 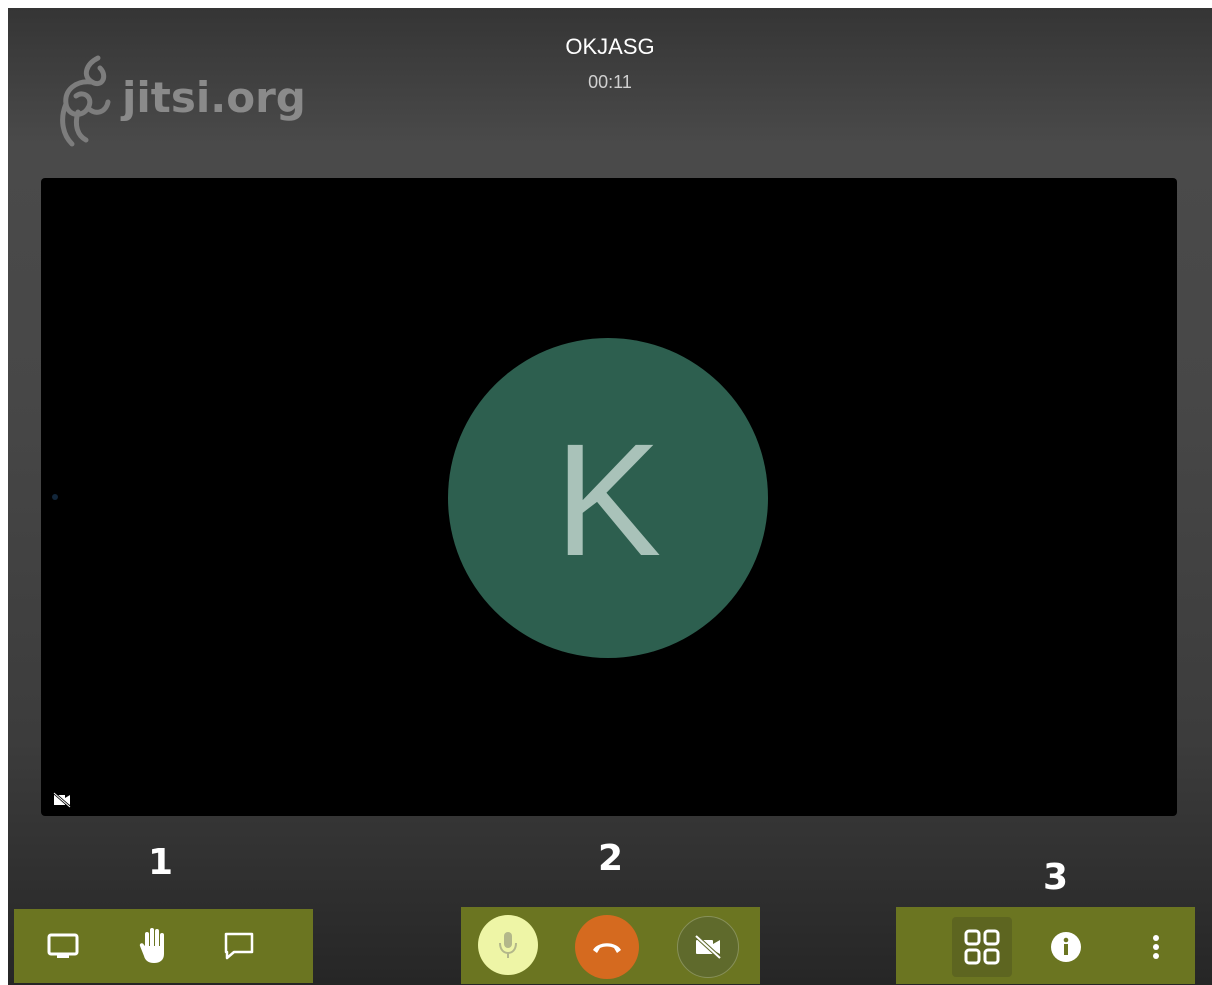 I want to click on info-icon, so click(x=1066, y=947).